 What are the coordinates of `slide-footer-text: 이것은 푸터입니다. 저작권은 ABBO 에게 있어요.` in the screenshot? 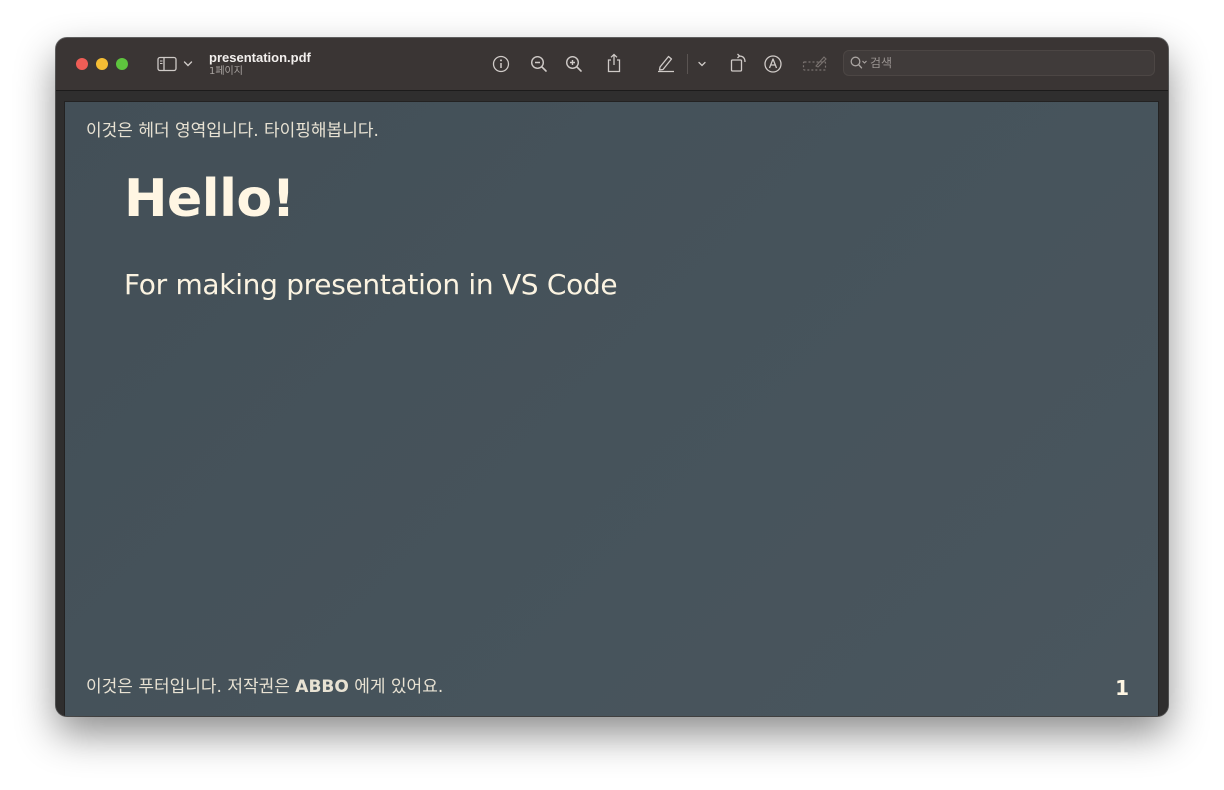 It's located at (264, 687).